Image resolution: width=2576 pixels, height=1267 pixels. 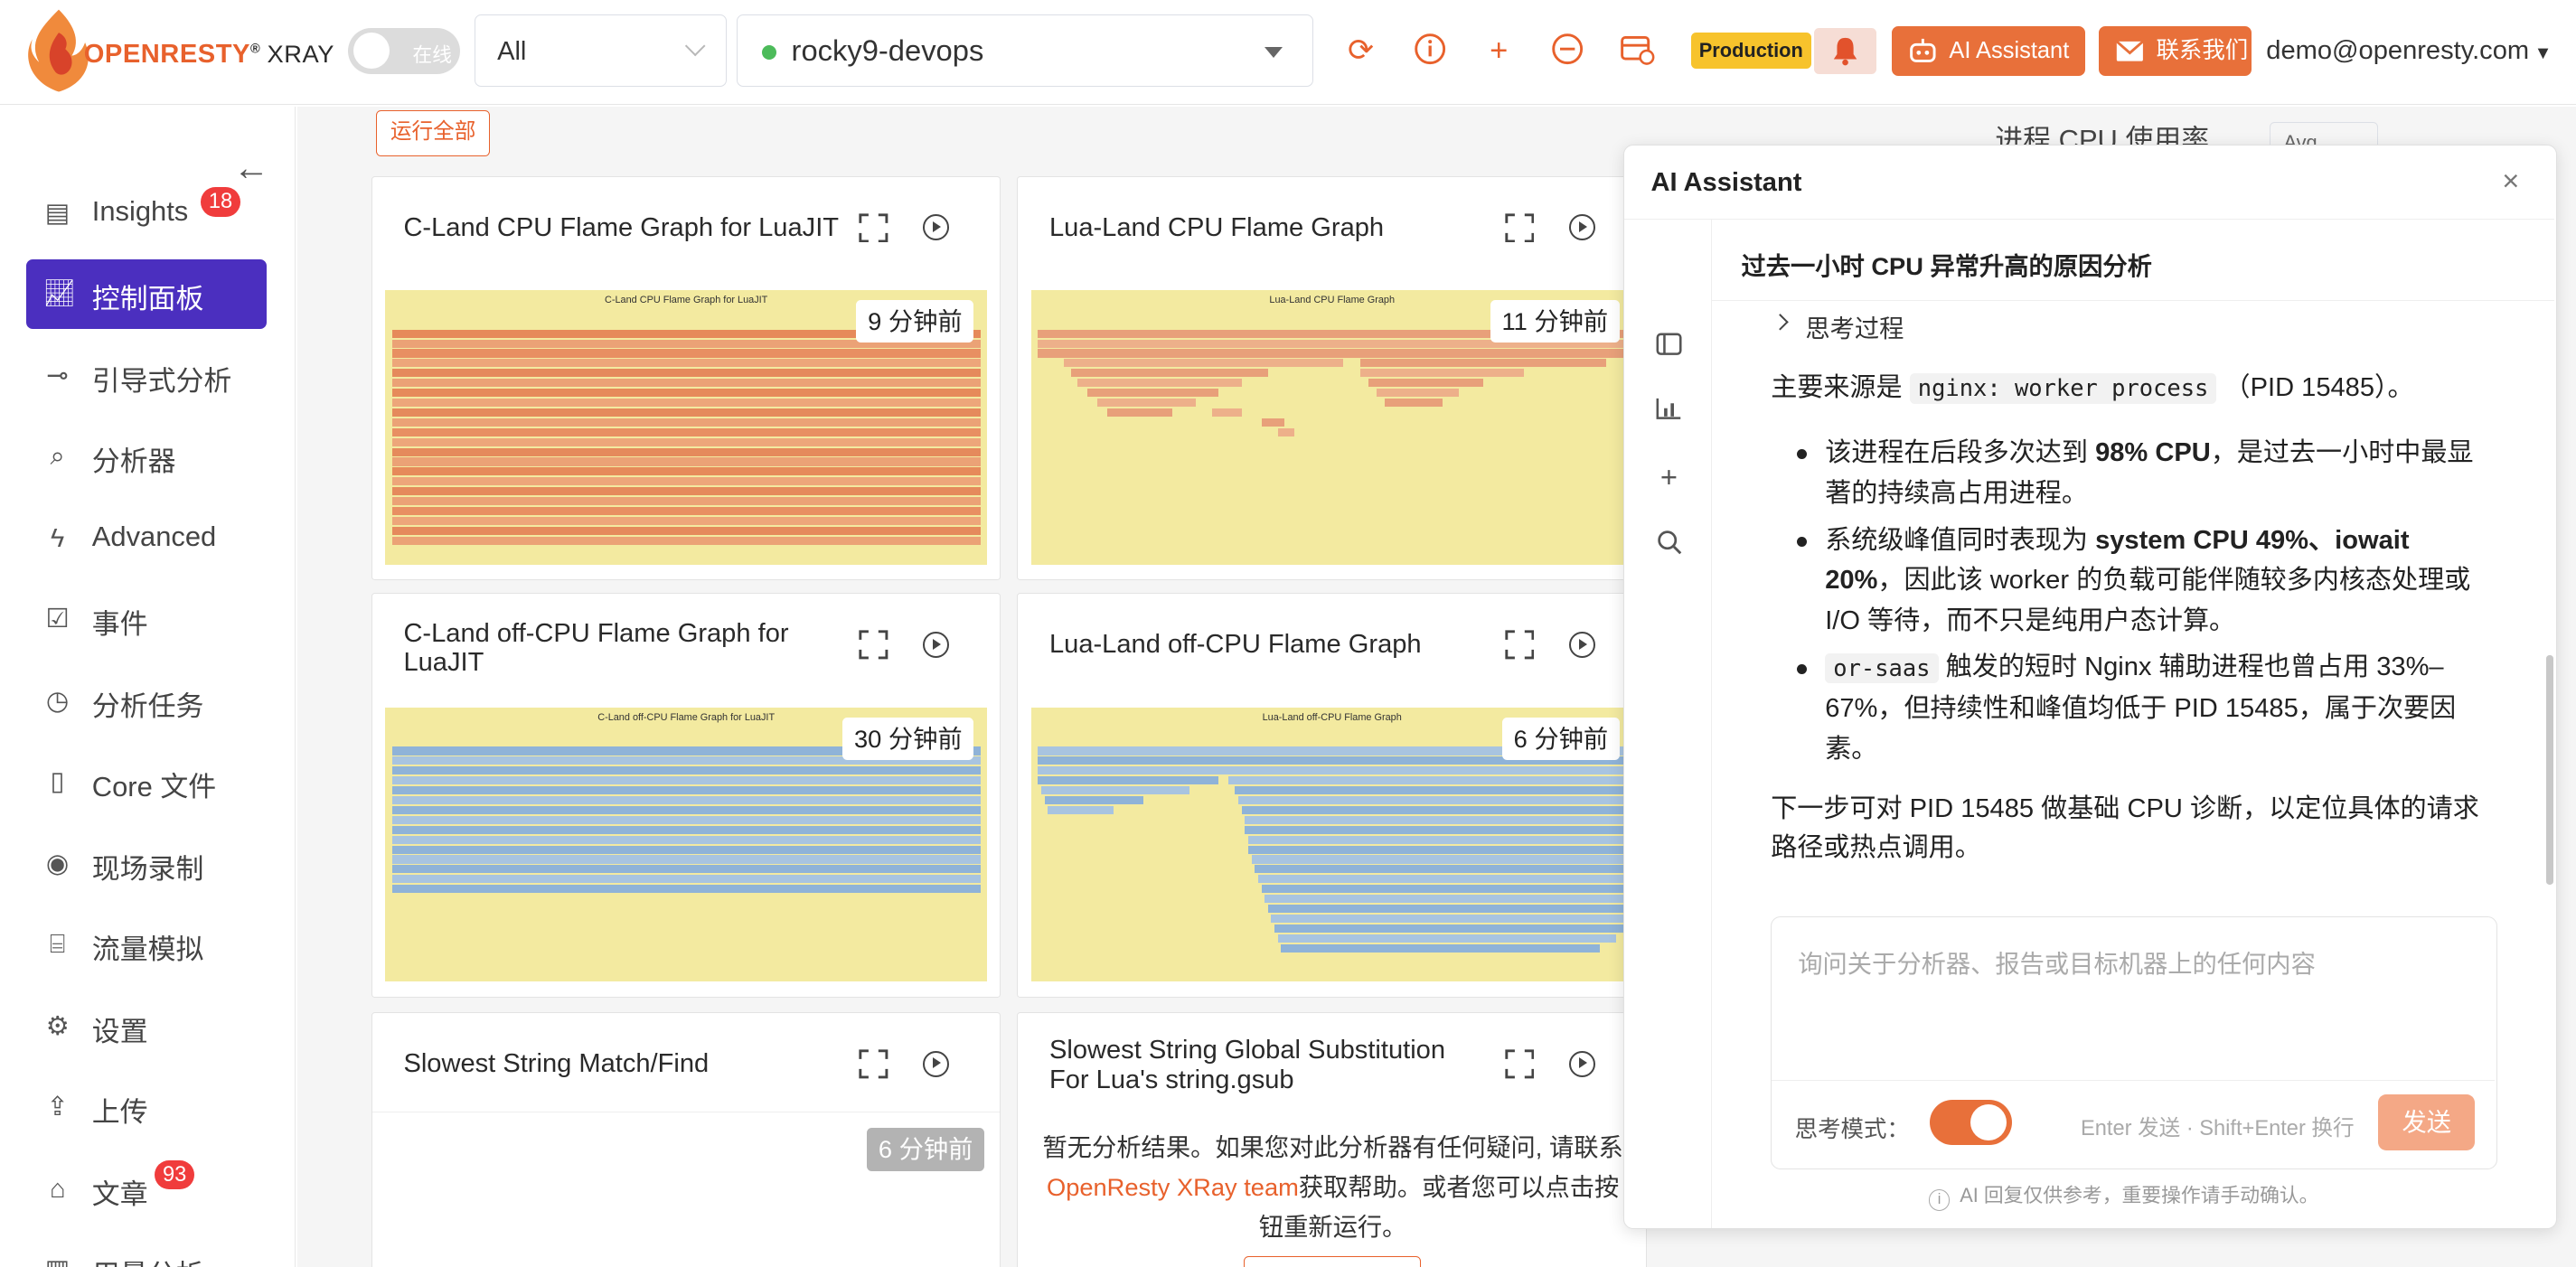 I want to click on online-toggle-label: 在线, so click(x=432, y=54).